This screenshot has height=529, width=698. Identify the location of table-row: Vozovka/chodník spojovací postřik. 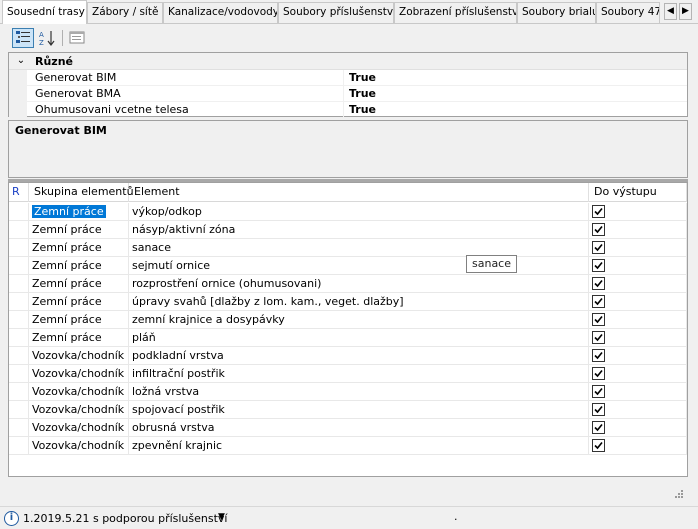
(348, 410).